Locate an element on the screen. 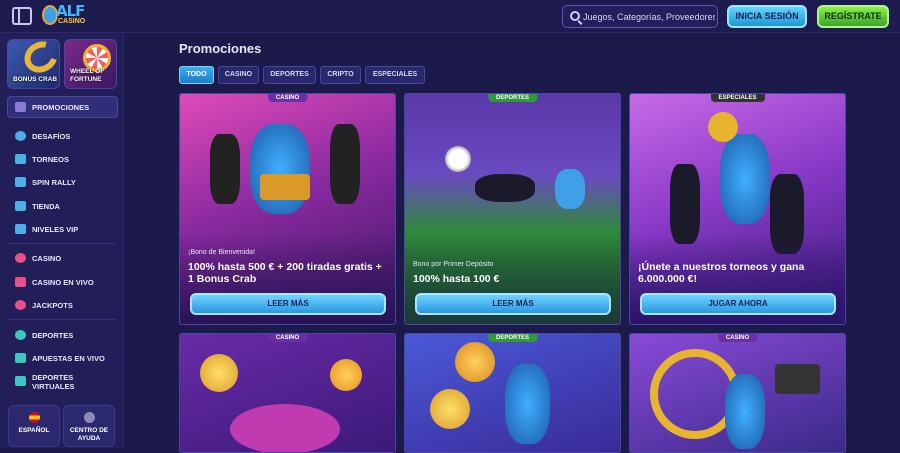  bonus-crab-label: BONUS CRAB is located at coordinates (35, 79).